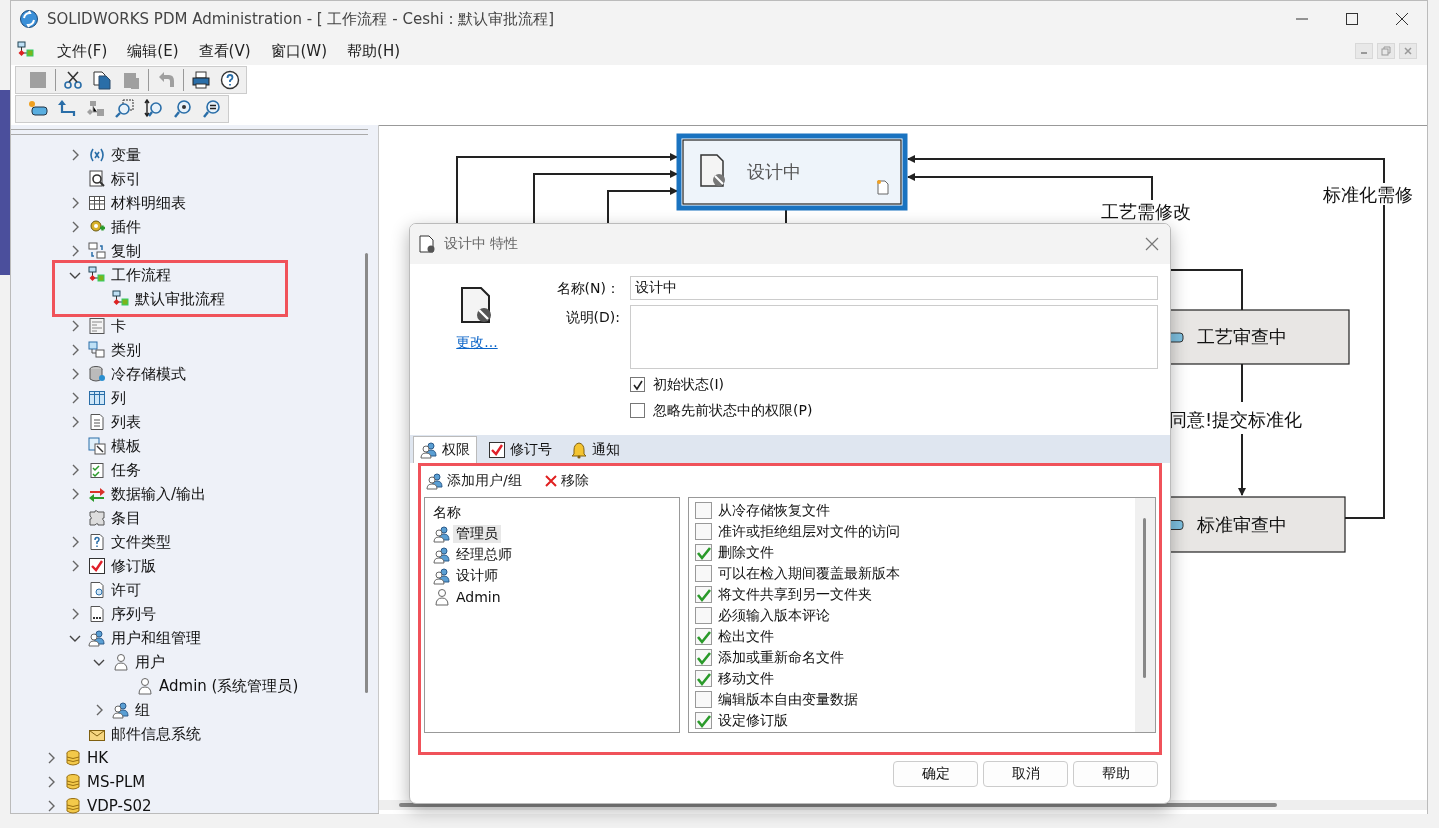 This screenshot has height=828, width=1439. I want to click on checkbox-label: 将文件共享到另一文件夹, so click(795, 594).